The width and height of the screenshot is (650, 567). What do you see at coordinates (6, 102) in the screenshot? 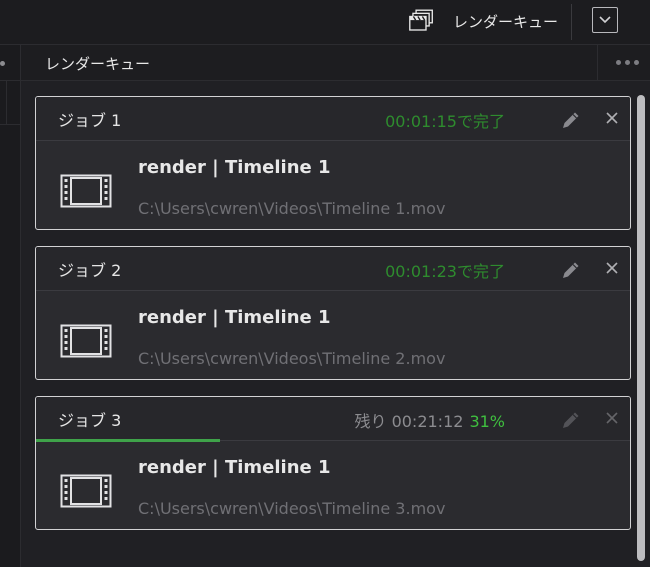
I see `left-panel-column-line` at bounding box center [6, 102].